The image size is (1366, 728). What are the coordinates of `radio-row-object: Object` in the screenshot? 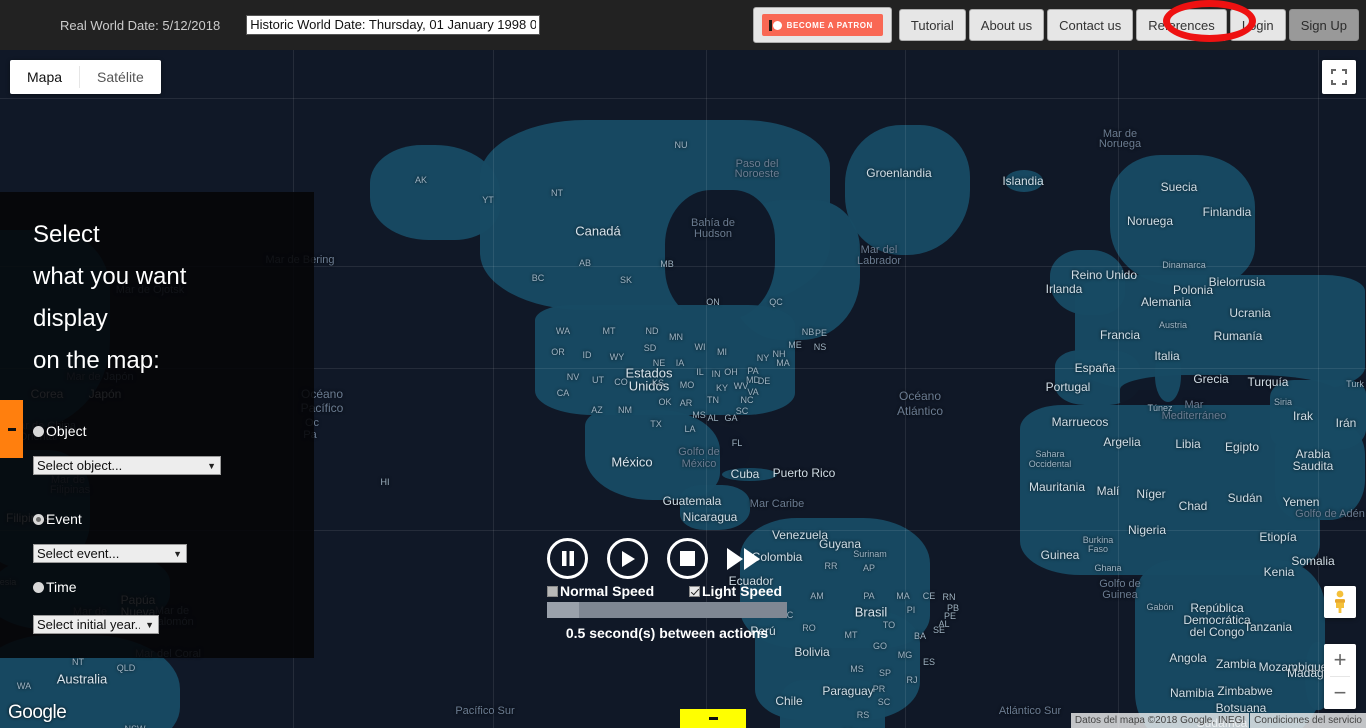 It's located at (173, 431).